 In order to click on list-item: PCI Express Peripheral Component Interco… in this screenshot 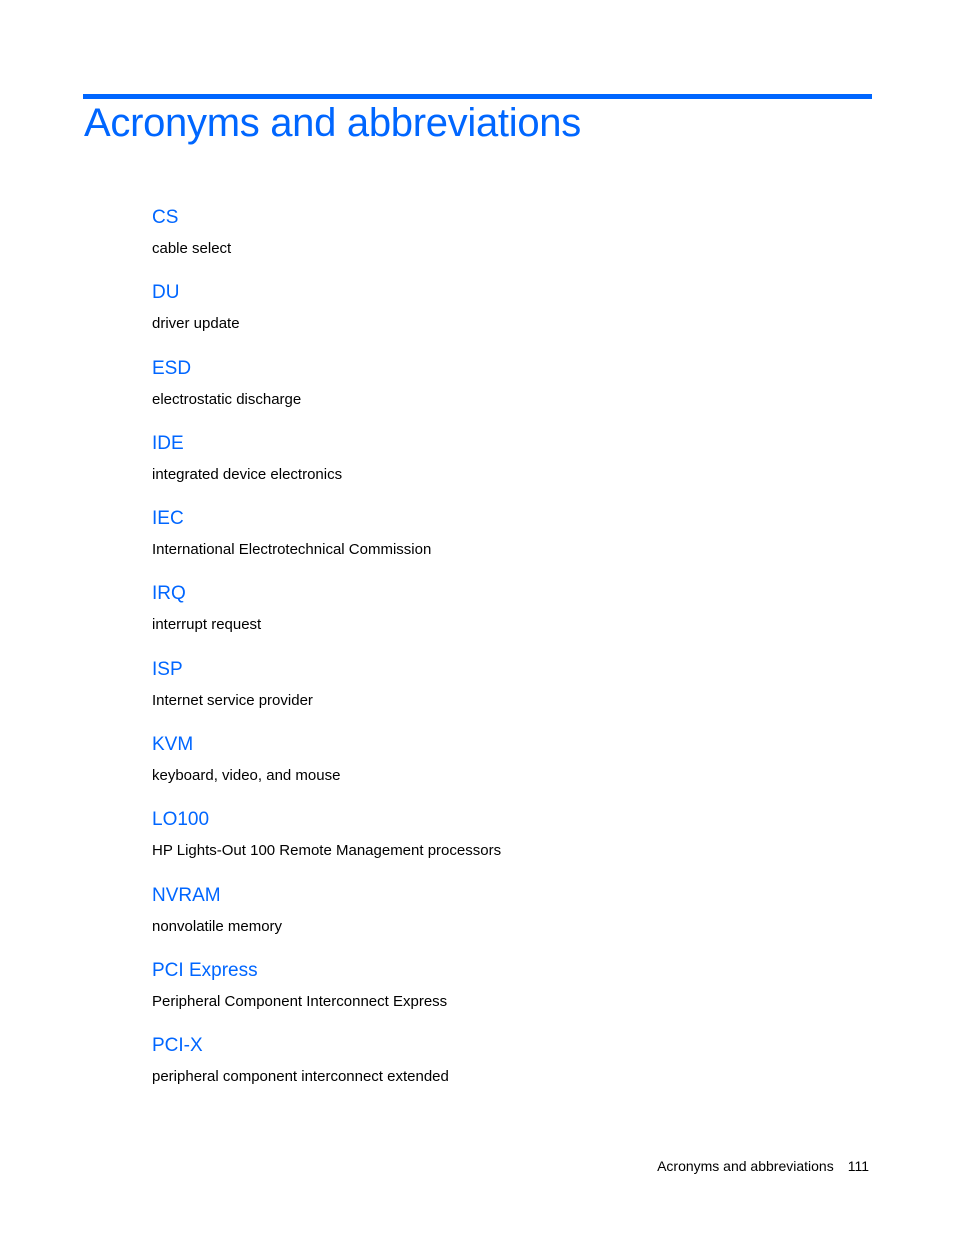, I will do `click(452, 995)`.